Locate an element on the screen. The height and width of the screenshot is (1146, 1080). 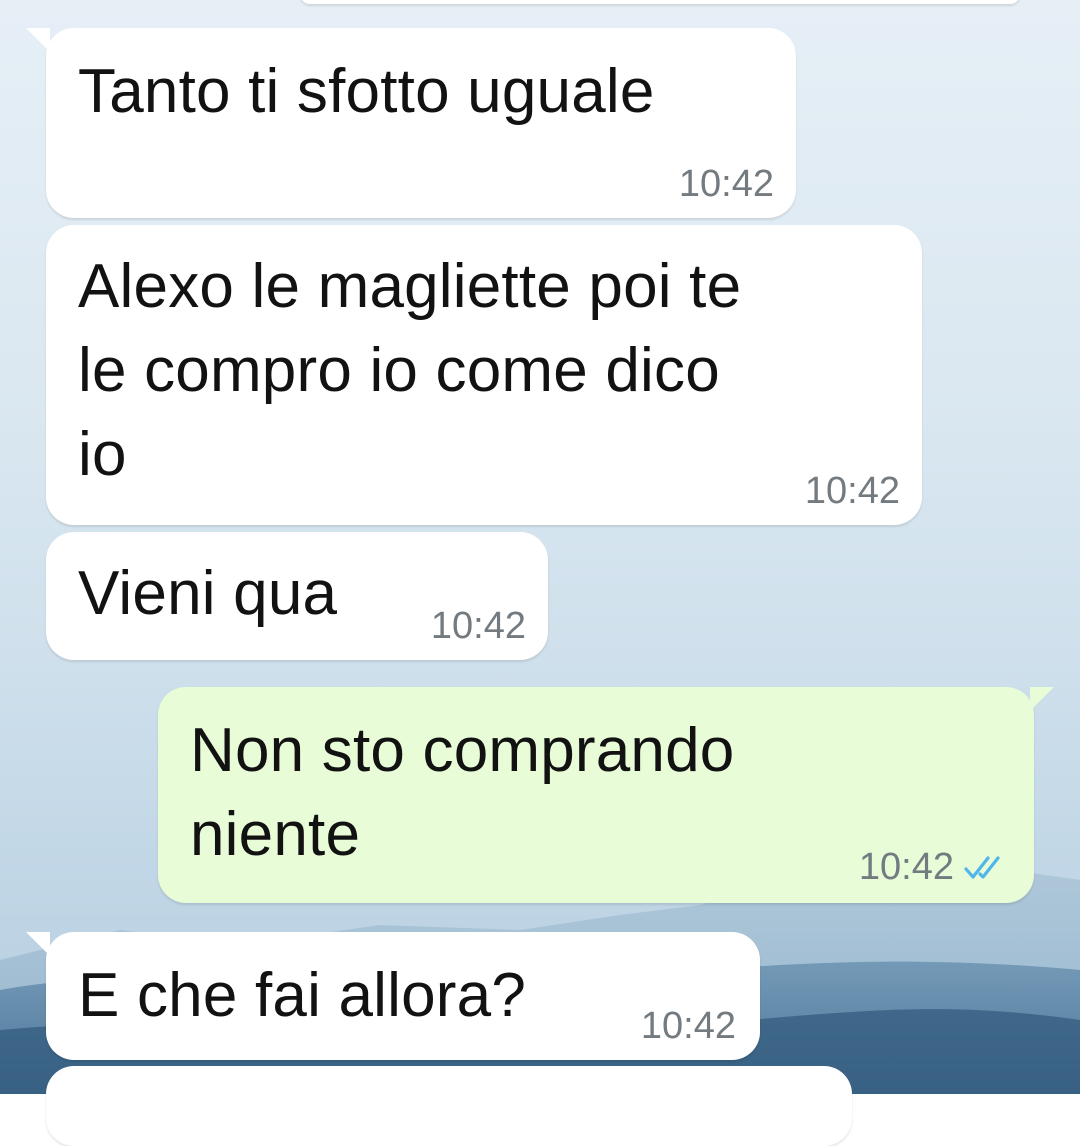
message-text: E che fai allora? is located at coordinates (302, 995).